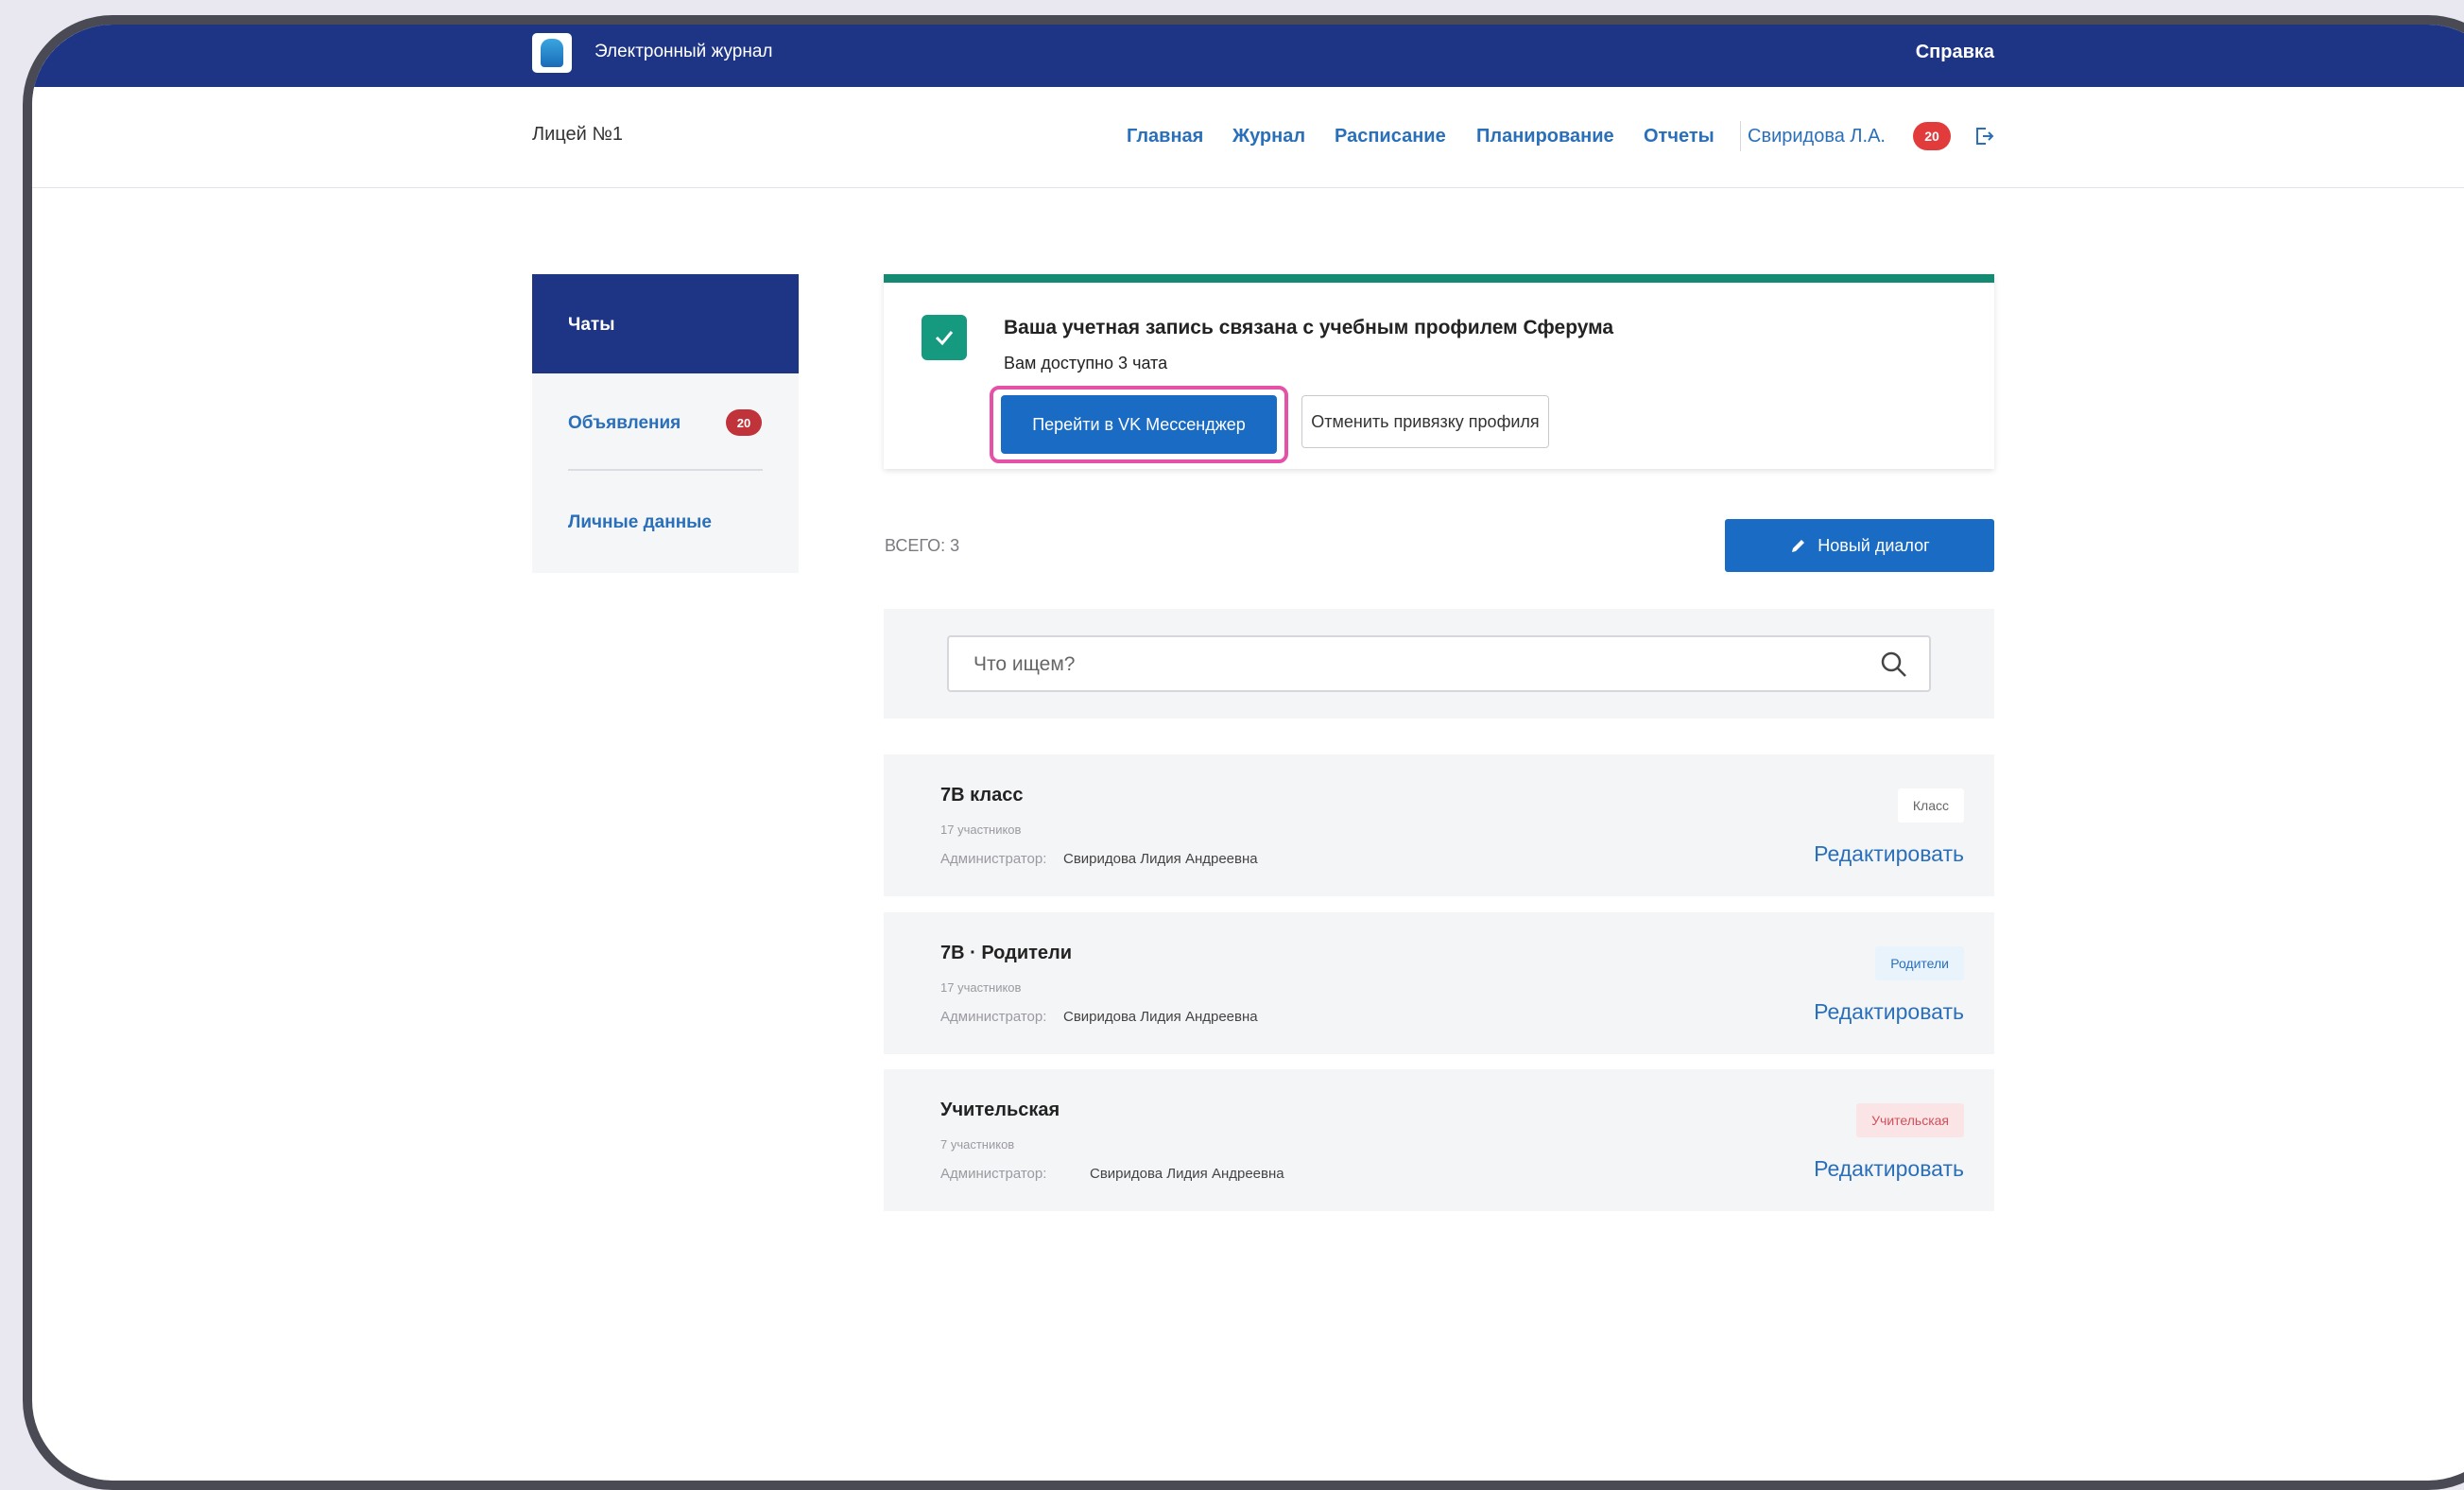 The image size is (2464, 1490). I want to click on chat-tag: Родители, so click(1919, 963).